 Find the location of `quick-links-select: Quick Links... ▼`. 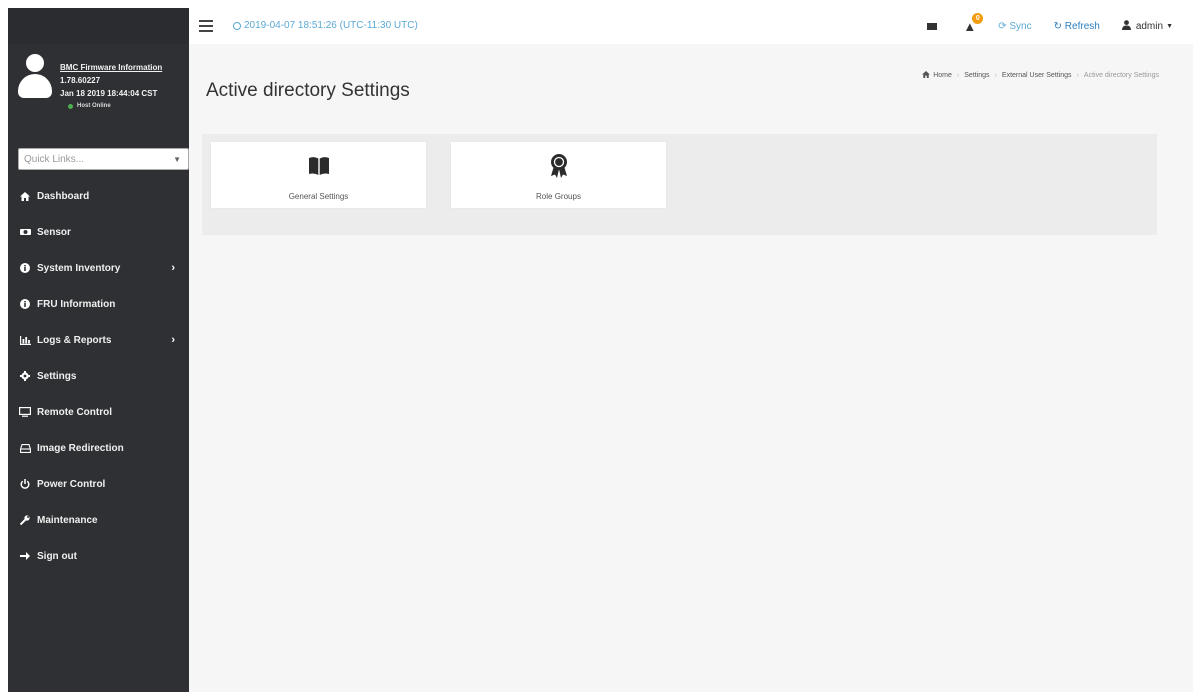

quick-links-select: Quick Links... ▼ is located at coordinates (103, 159).